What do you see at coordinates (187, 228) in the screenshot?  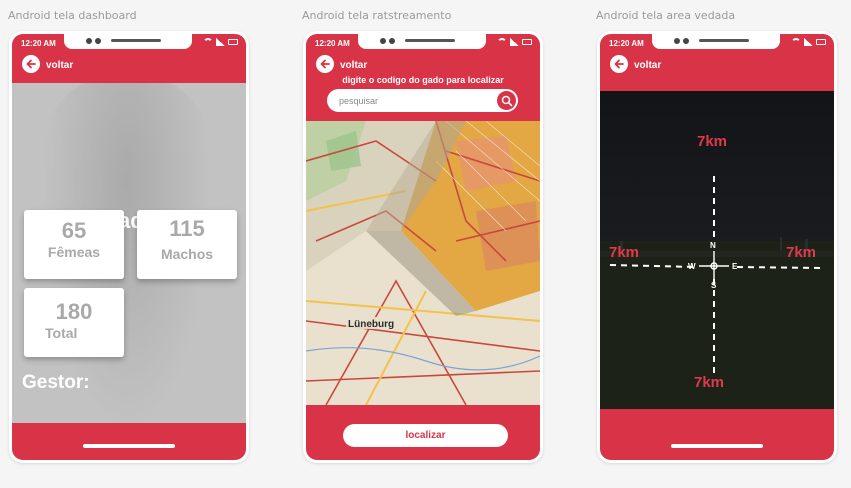 I see `stat-value: 115` at bounding box center [187, 228].